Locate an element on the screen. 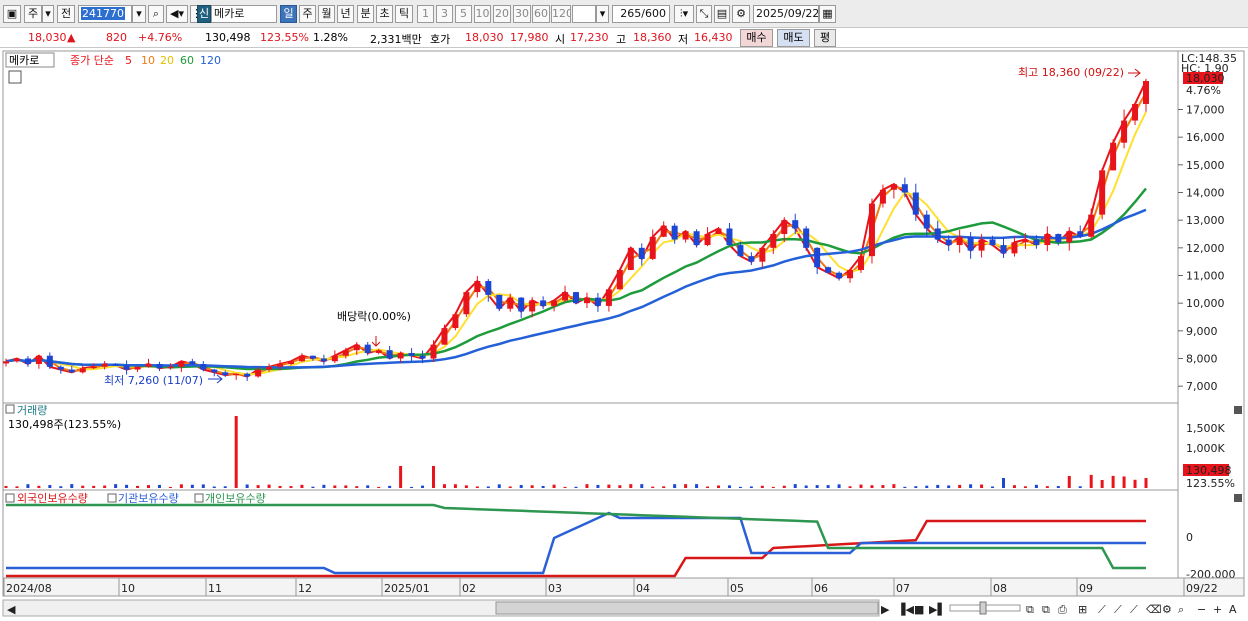 The height and width of the screenshot is (621, 1248). interval-10-button: 10 is located at coordinates (482, 14).